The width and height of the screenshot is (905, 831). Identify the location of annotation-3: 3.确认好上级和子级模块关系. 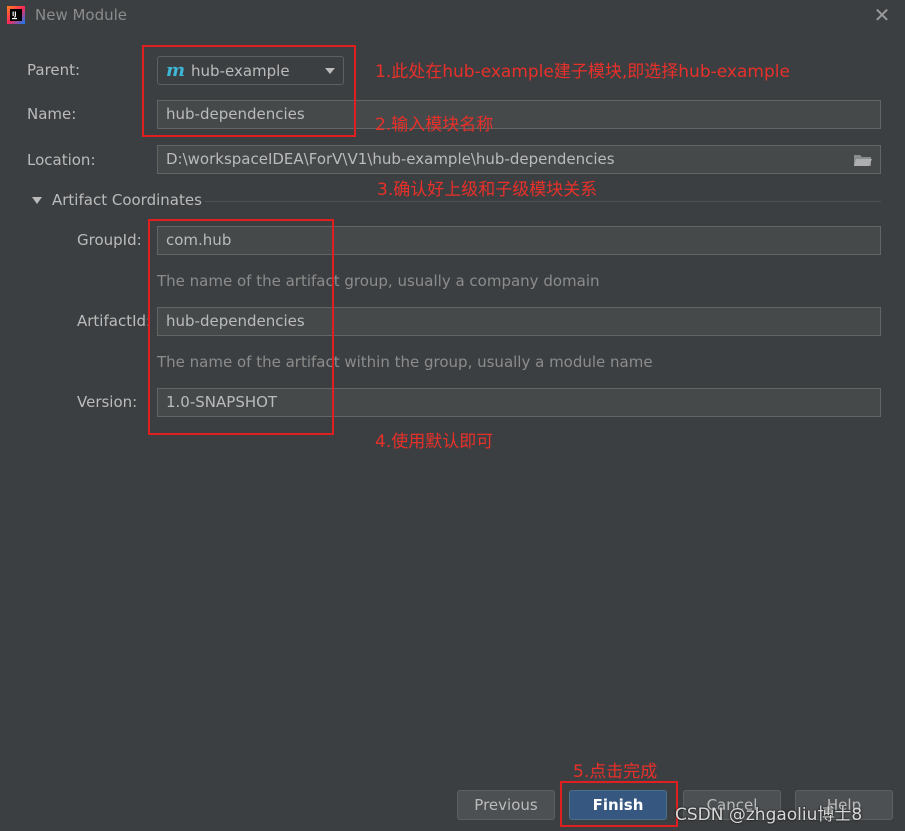
(487, 190).